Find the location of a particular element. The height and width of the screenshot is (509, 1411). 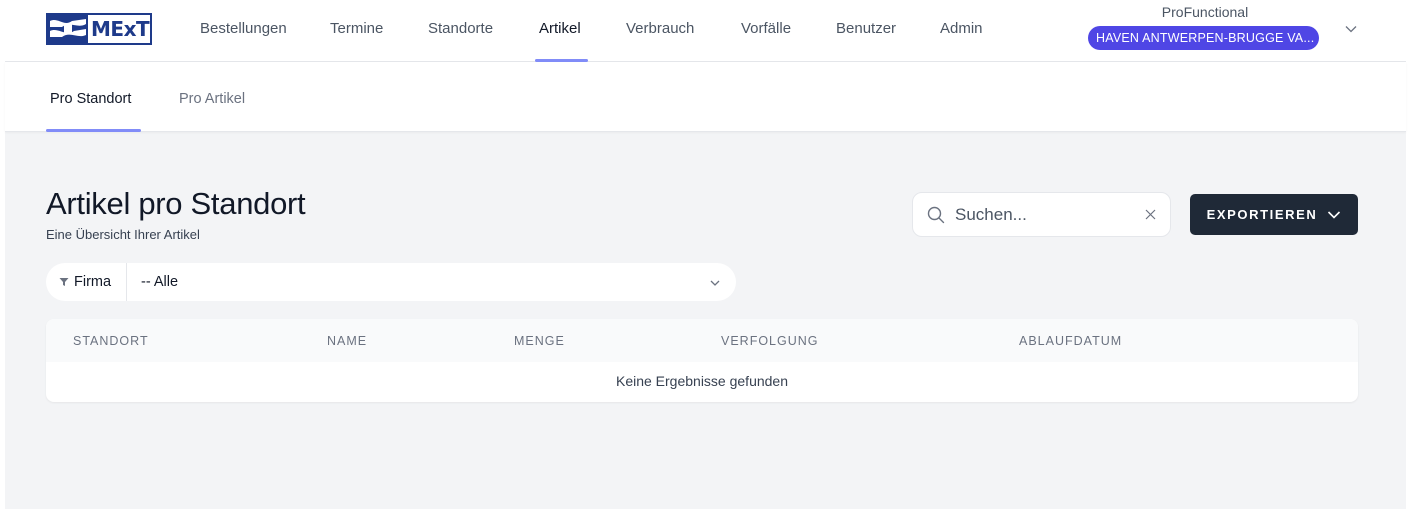

active-tab-indicator is located at coordinates (93, 130).